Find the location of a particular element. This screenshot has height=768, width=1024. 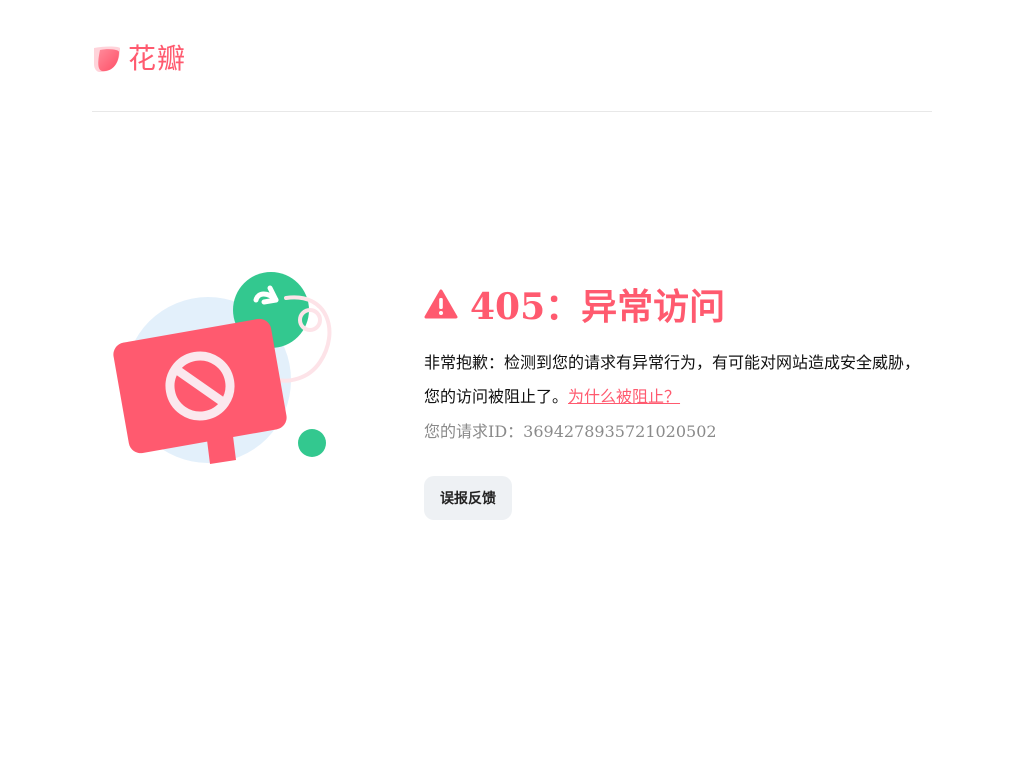

petal-logo-icon is located at coordinates (107, 59).